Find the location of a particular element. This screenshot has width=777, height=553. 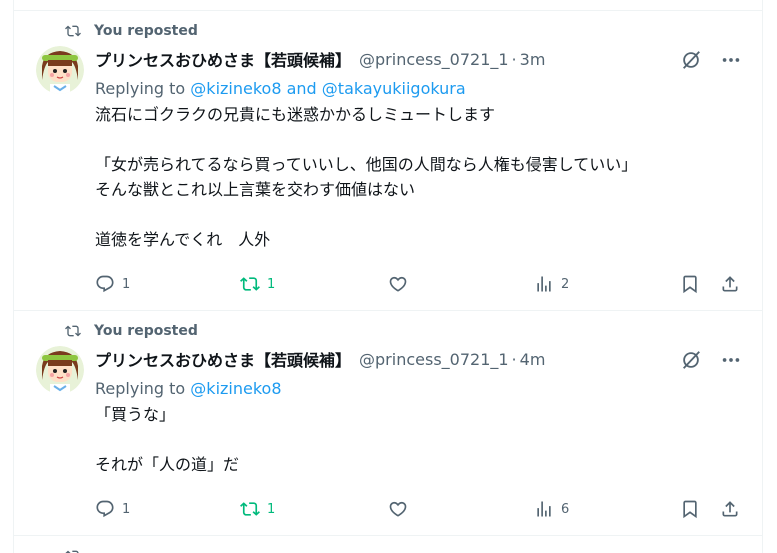

tweet-text: 「買うな」 それが「人の道」だ is located at coordinates (420, 439).